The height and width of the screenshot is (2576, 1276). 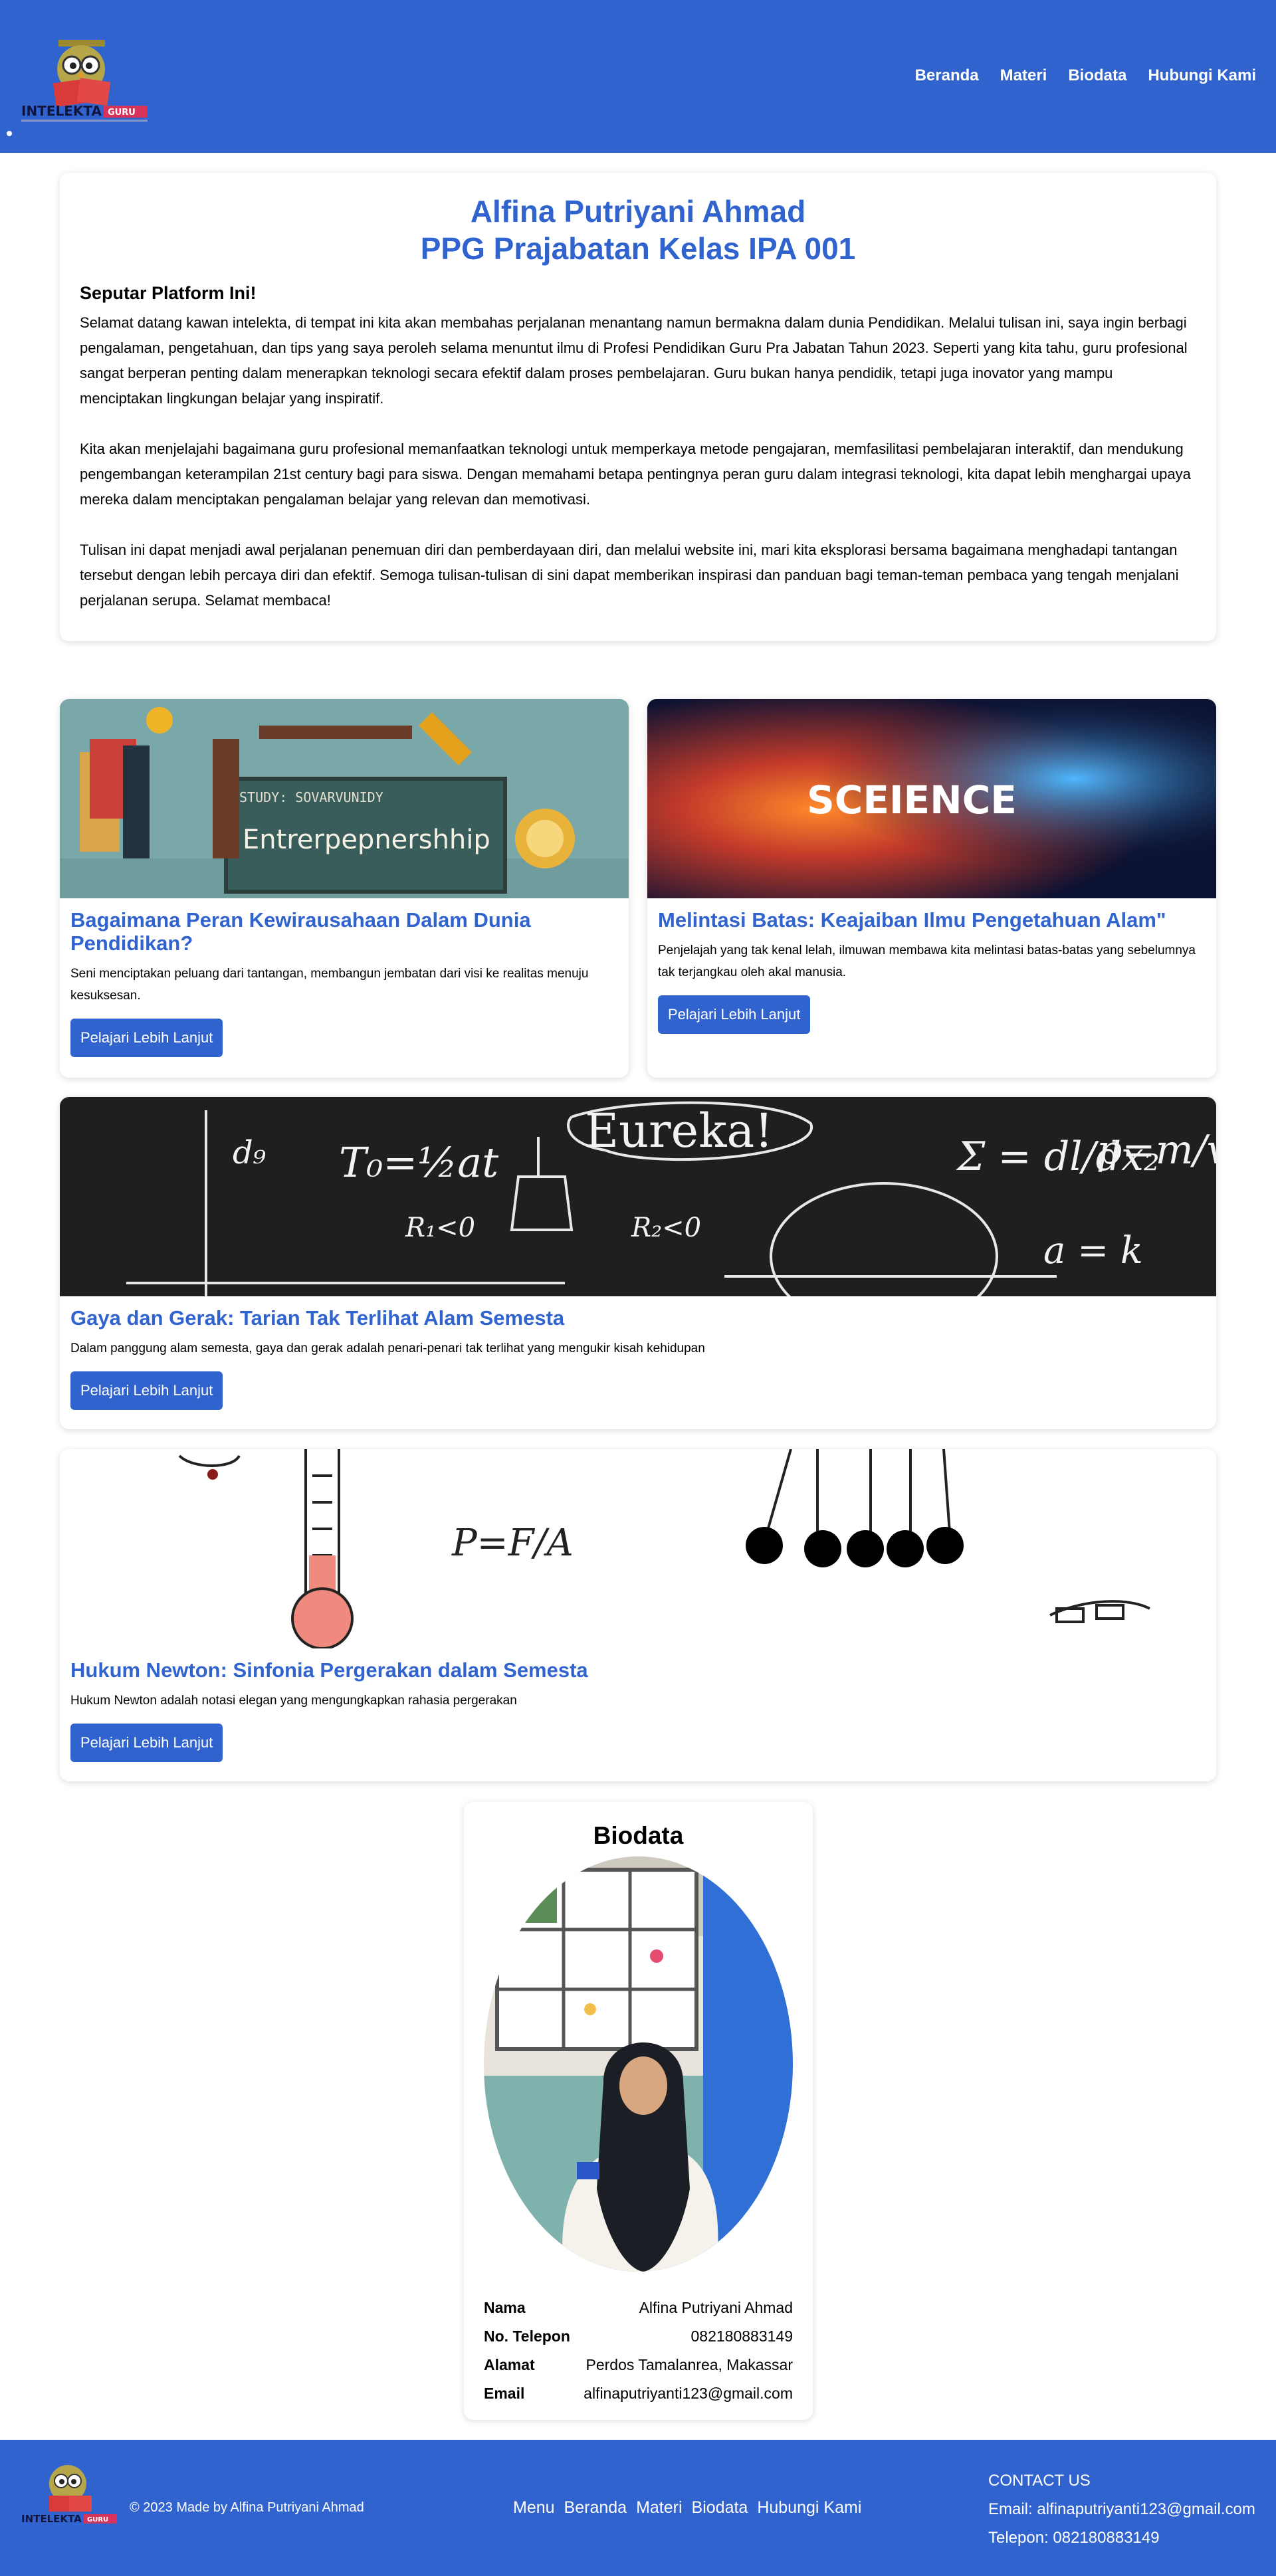 What do you see at coordinates (1039, 2481) in the screenshot?
I see `contact-title: CONTACT US` at bounding box center [1039, 2481].